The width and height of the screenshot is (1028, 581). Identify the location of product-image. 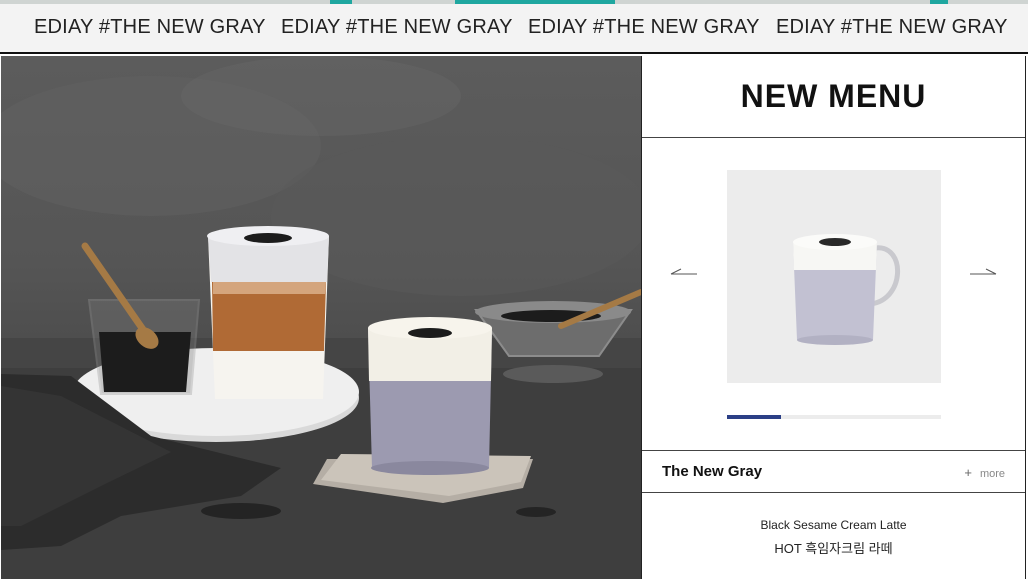
(834, 276).